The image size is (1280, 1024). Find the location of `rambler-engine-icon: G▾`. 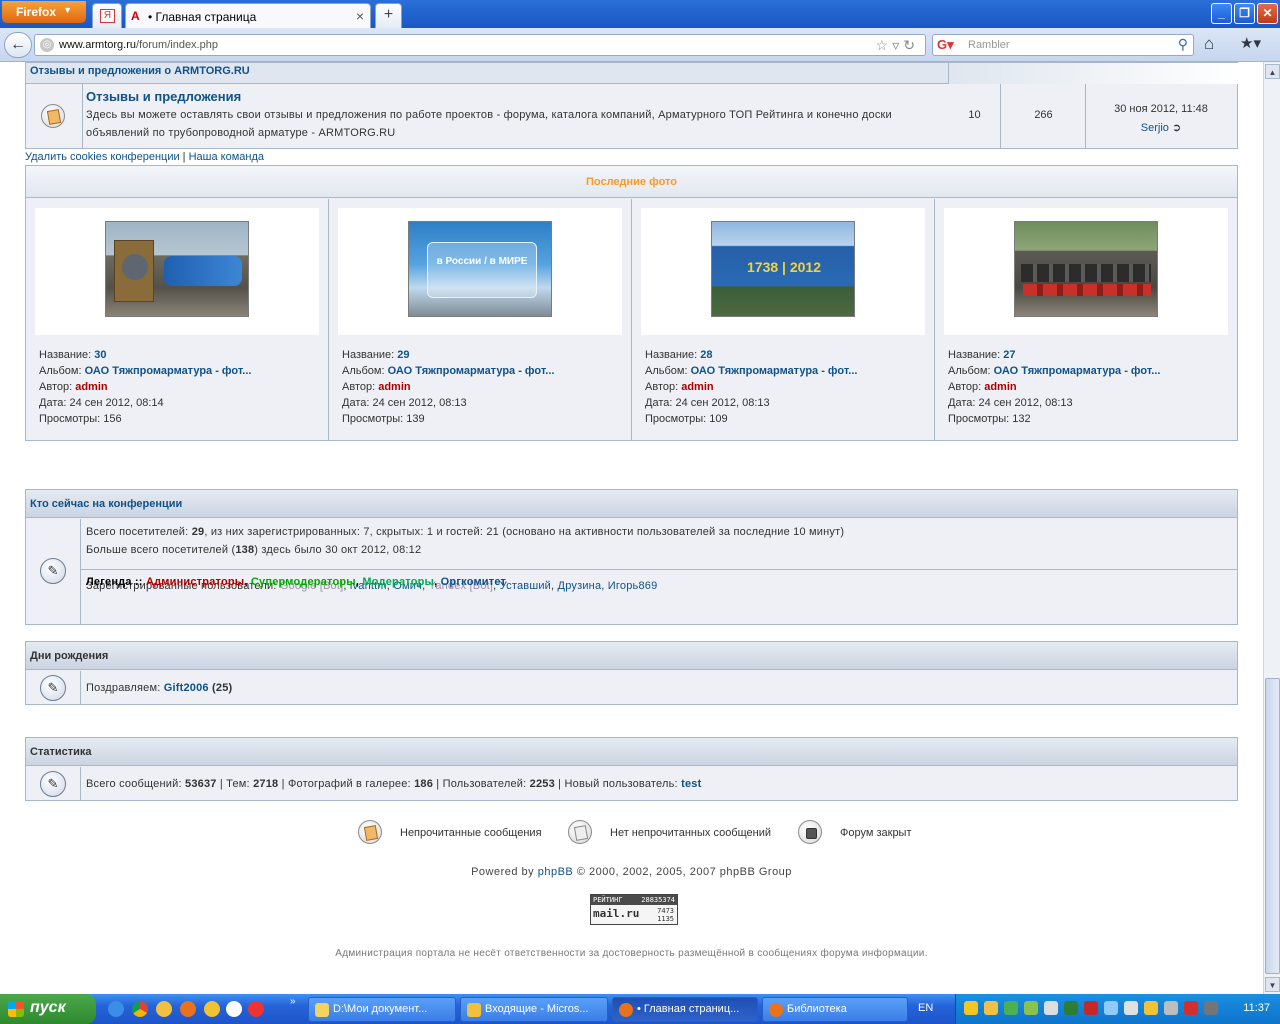

rambler-engine-icon: G▾ is located at coordinates (945, 45).